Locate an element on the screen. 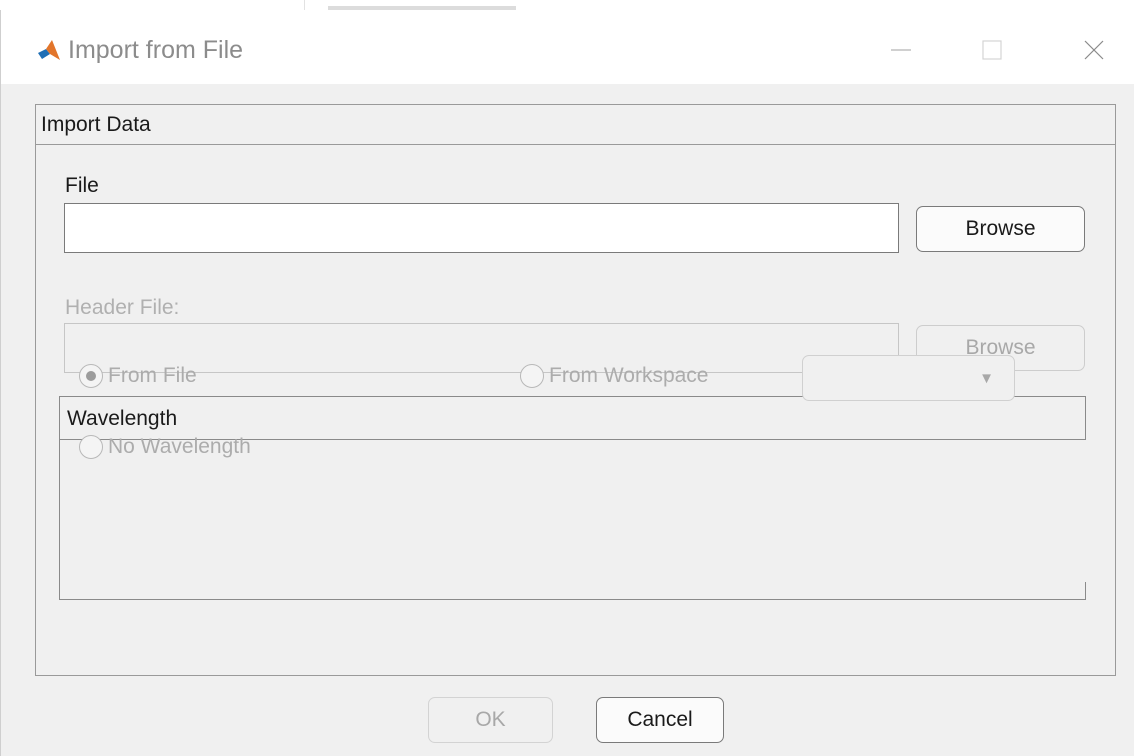 The image size is (1134, 756). workspace-variable-select: ▼ is located at coordinates (908, 378).